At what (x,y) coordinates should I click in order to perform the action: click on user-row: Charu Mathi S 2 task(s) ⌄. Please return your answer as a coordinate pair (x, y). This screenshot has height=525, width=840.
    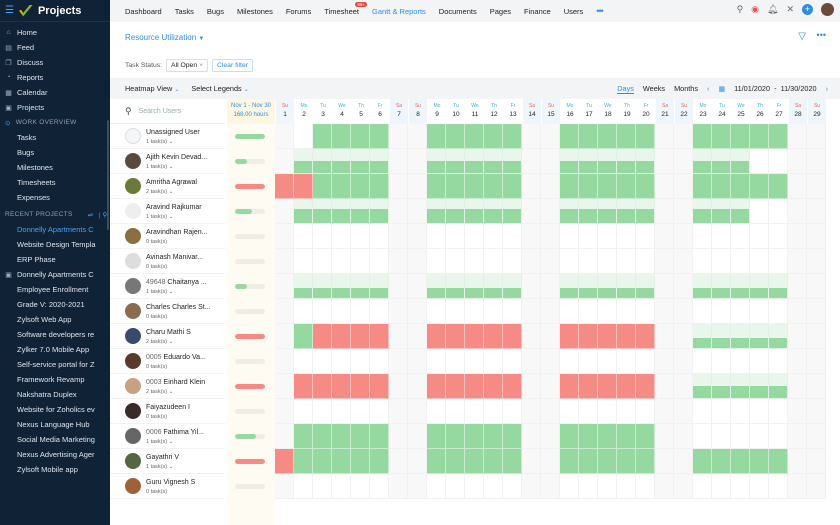
    Looking at the image, I should click on (167, 336).